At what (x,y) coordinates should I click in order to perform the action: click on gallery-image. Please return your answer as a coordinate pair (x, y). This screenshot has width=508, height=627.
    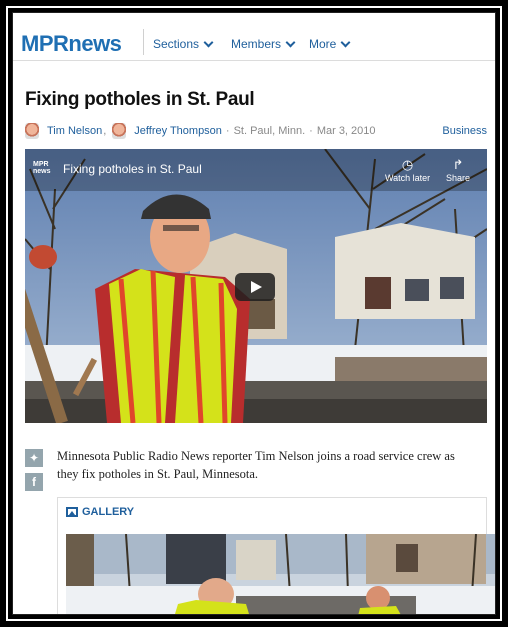
    Looking at the image, I should click on (280, 574).